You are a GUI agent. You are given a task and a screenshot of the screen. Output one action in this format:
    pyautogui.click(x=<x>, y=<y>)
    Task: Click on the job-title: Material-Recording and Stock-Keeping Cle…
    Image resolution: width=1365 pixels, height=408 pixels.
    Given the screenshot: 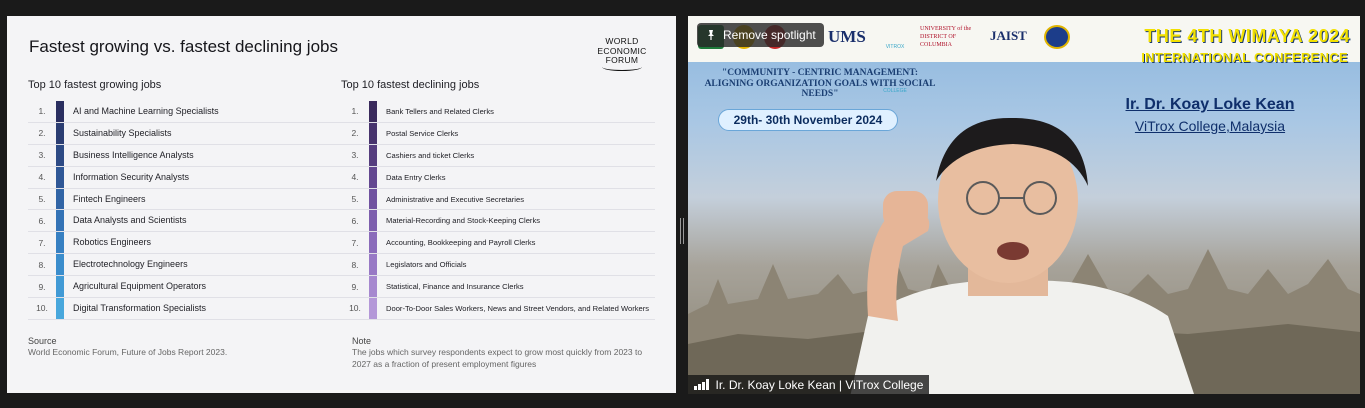 What is the action you would take?
    pyautogui.click(x=463, y=221)
    